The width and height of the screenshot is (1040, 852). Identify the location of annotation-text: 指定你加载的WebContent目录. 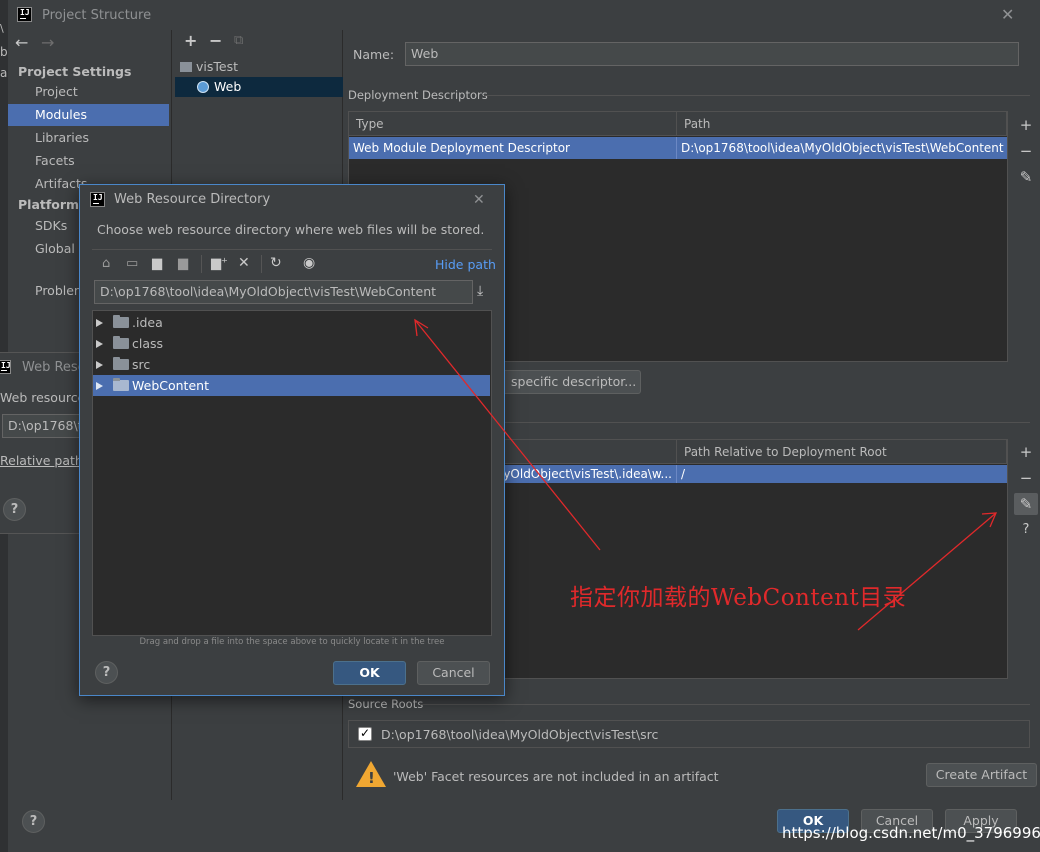
(738, 598).